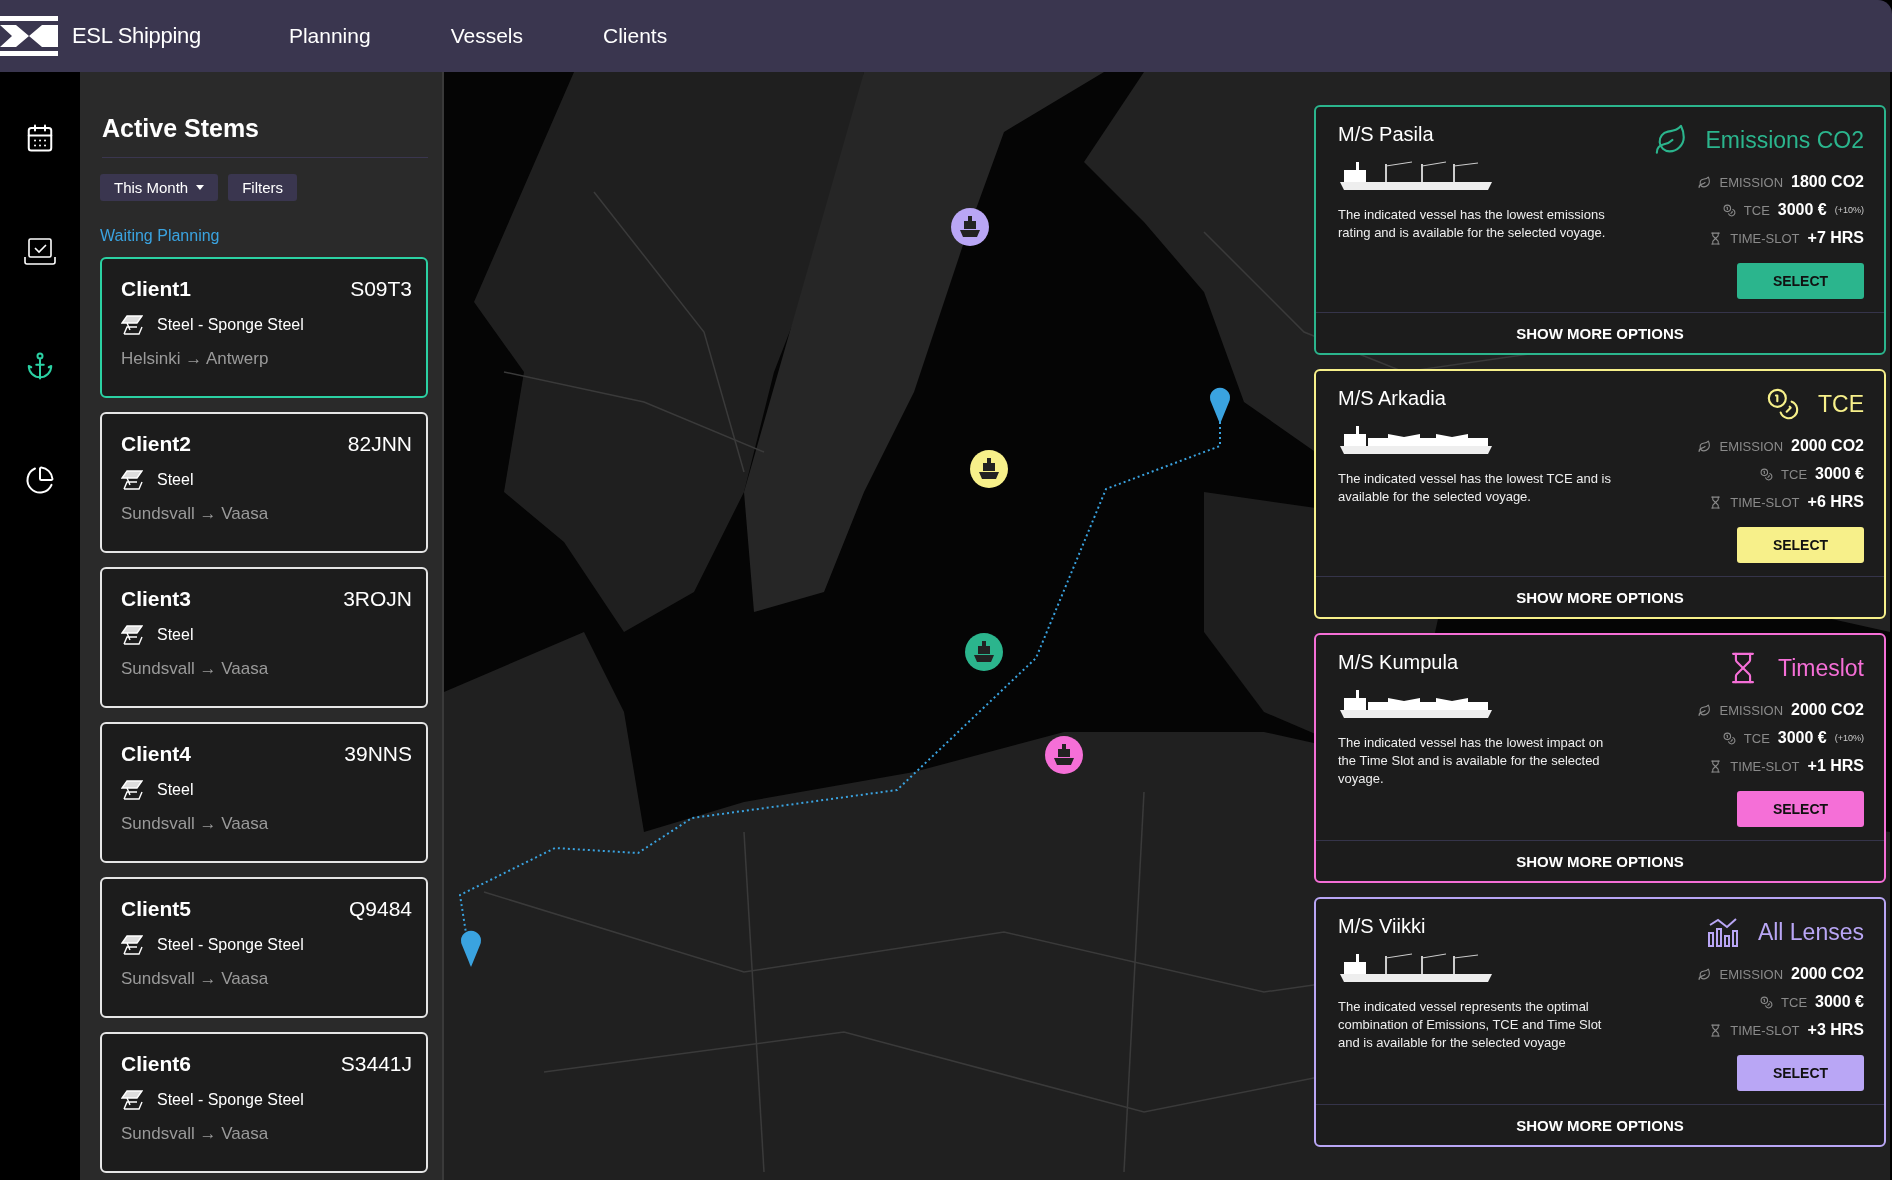 The width and height of the screenshot is (1892, 1180). I want to click on client-name: Client6, so click(156, 1064).